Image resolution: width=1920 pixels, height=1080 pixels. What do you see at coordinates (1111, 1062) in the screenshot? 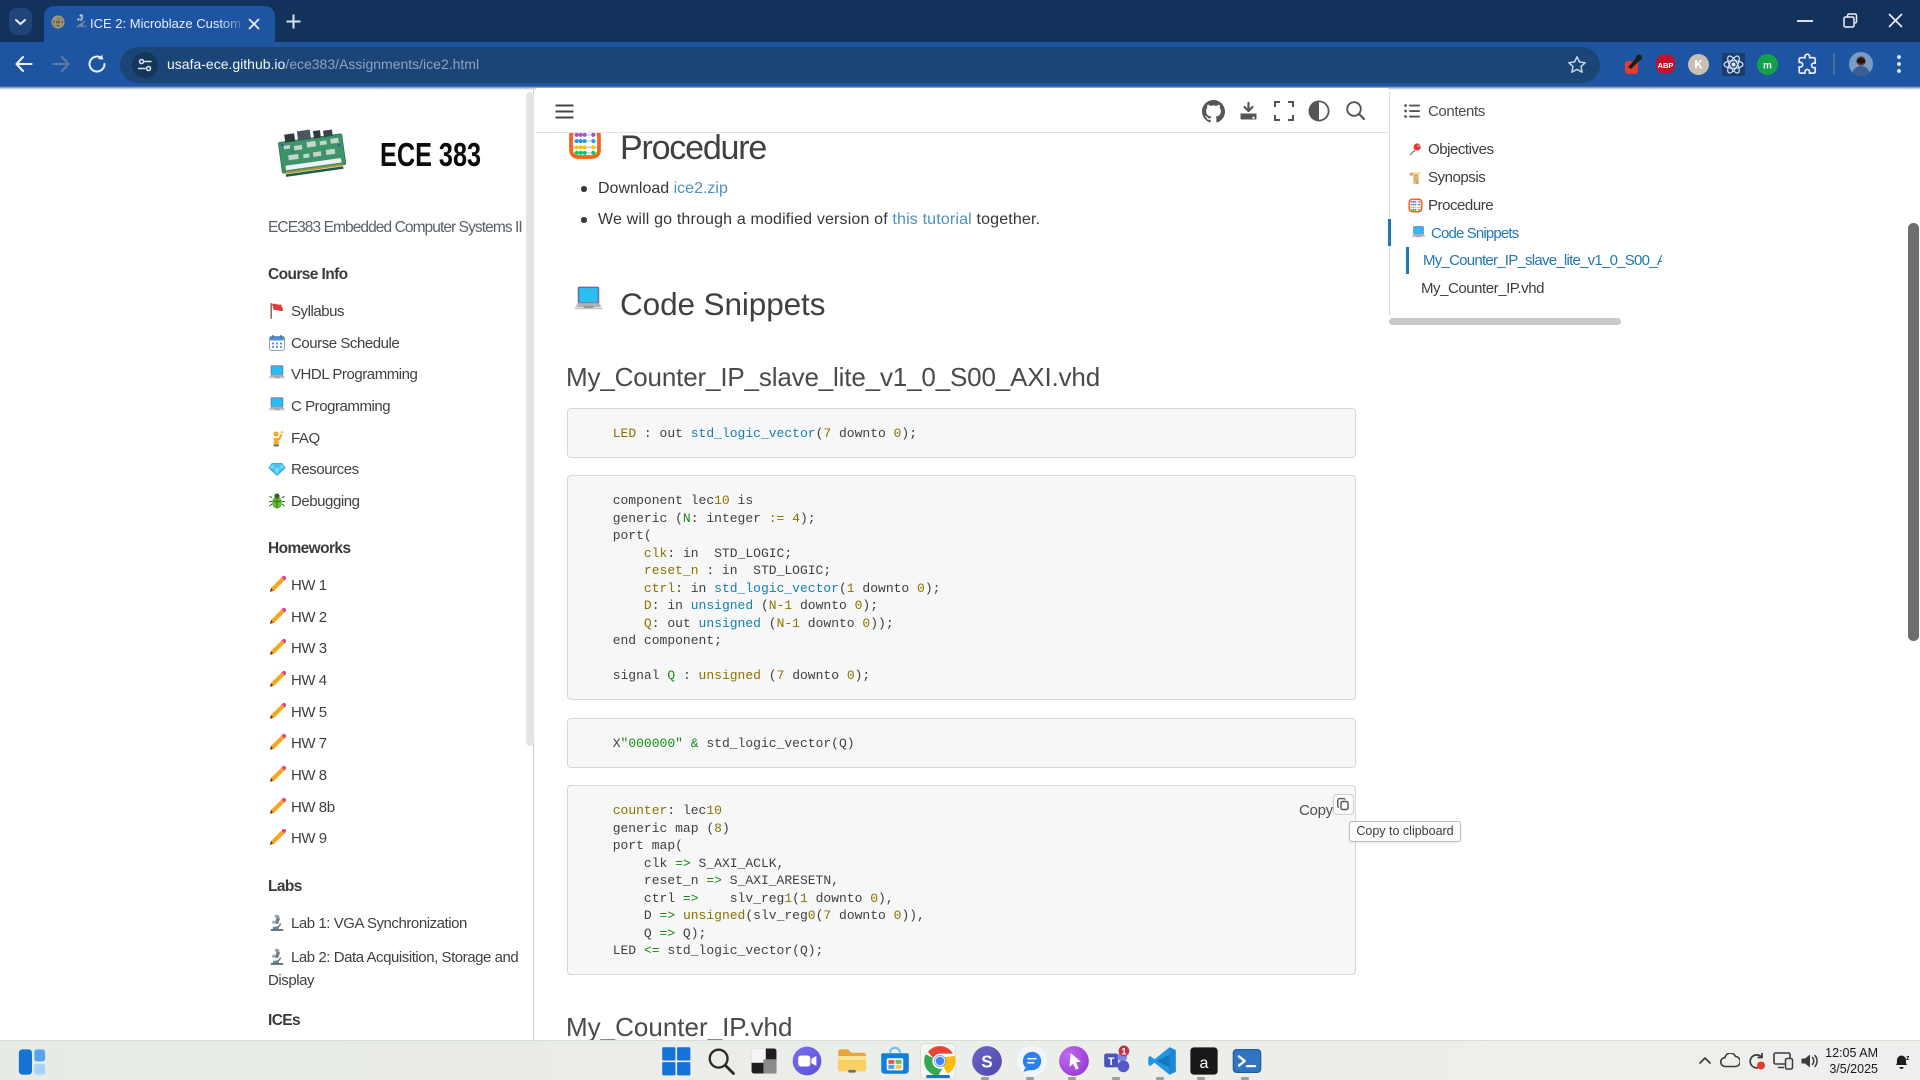
I see `svg-text: T` at bounding box center [1111, 1062].